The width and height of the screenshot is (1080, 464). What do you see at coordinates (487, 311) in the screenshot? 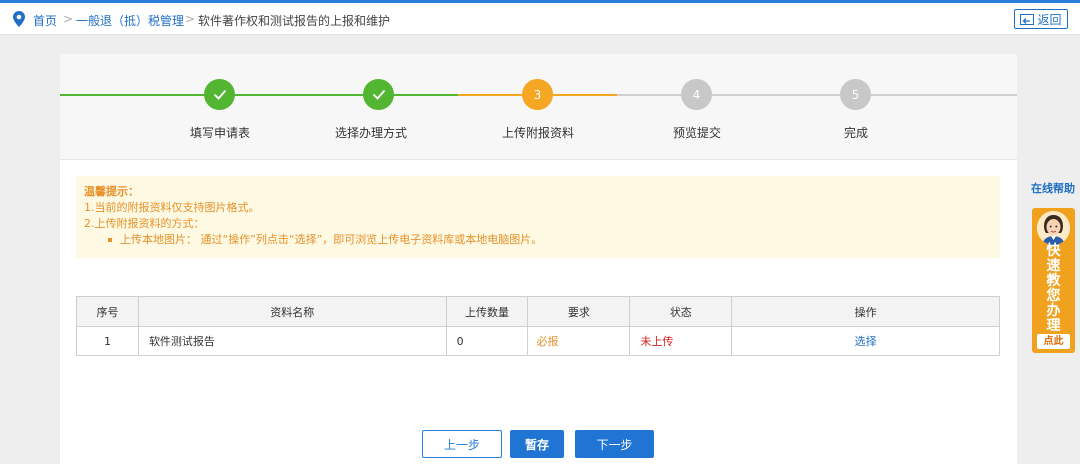
I see `col-header-count: 上传数量` at bounding box center [487, 311].